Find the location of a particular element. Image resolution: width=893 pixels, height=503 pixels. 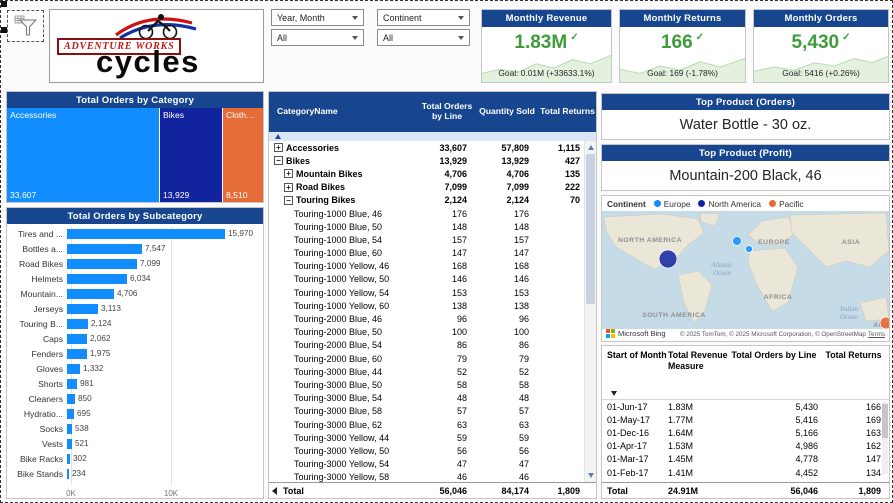

treemap-block-clothing: Clothing 8,510 is located at coordinates (243, 155).